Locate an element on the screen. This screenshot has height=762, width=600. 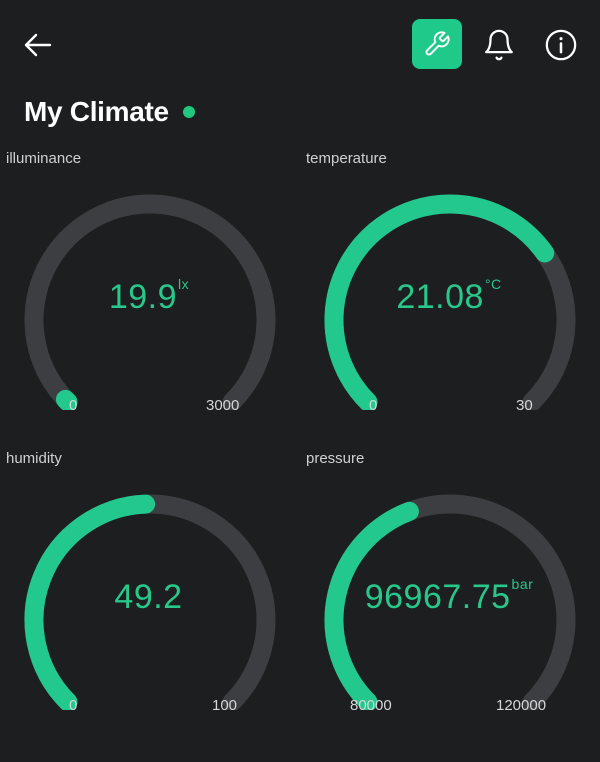
arrow-left-icon is located at coordinates (38, 45).